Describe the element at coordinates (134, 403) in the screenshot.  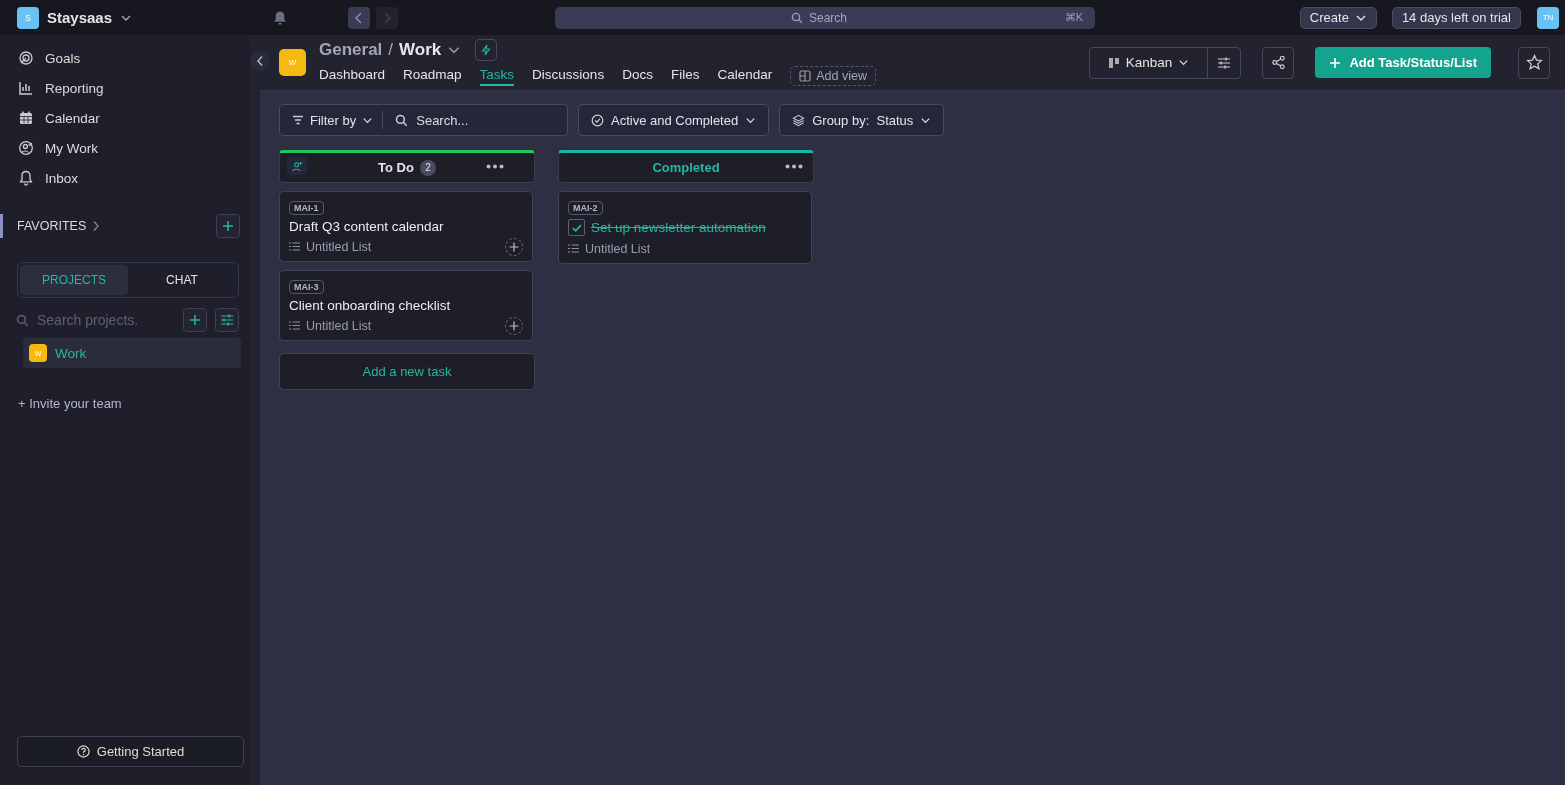
I see `invite-link: + Invite your team` at that location.